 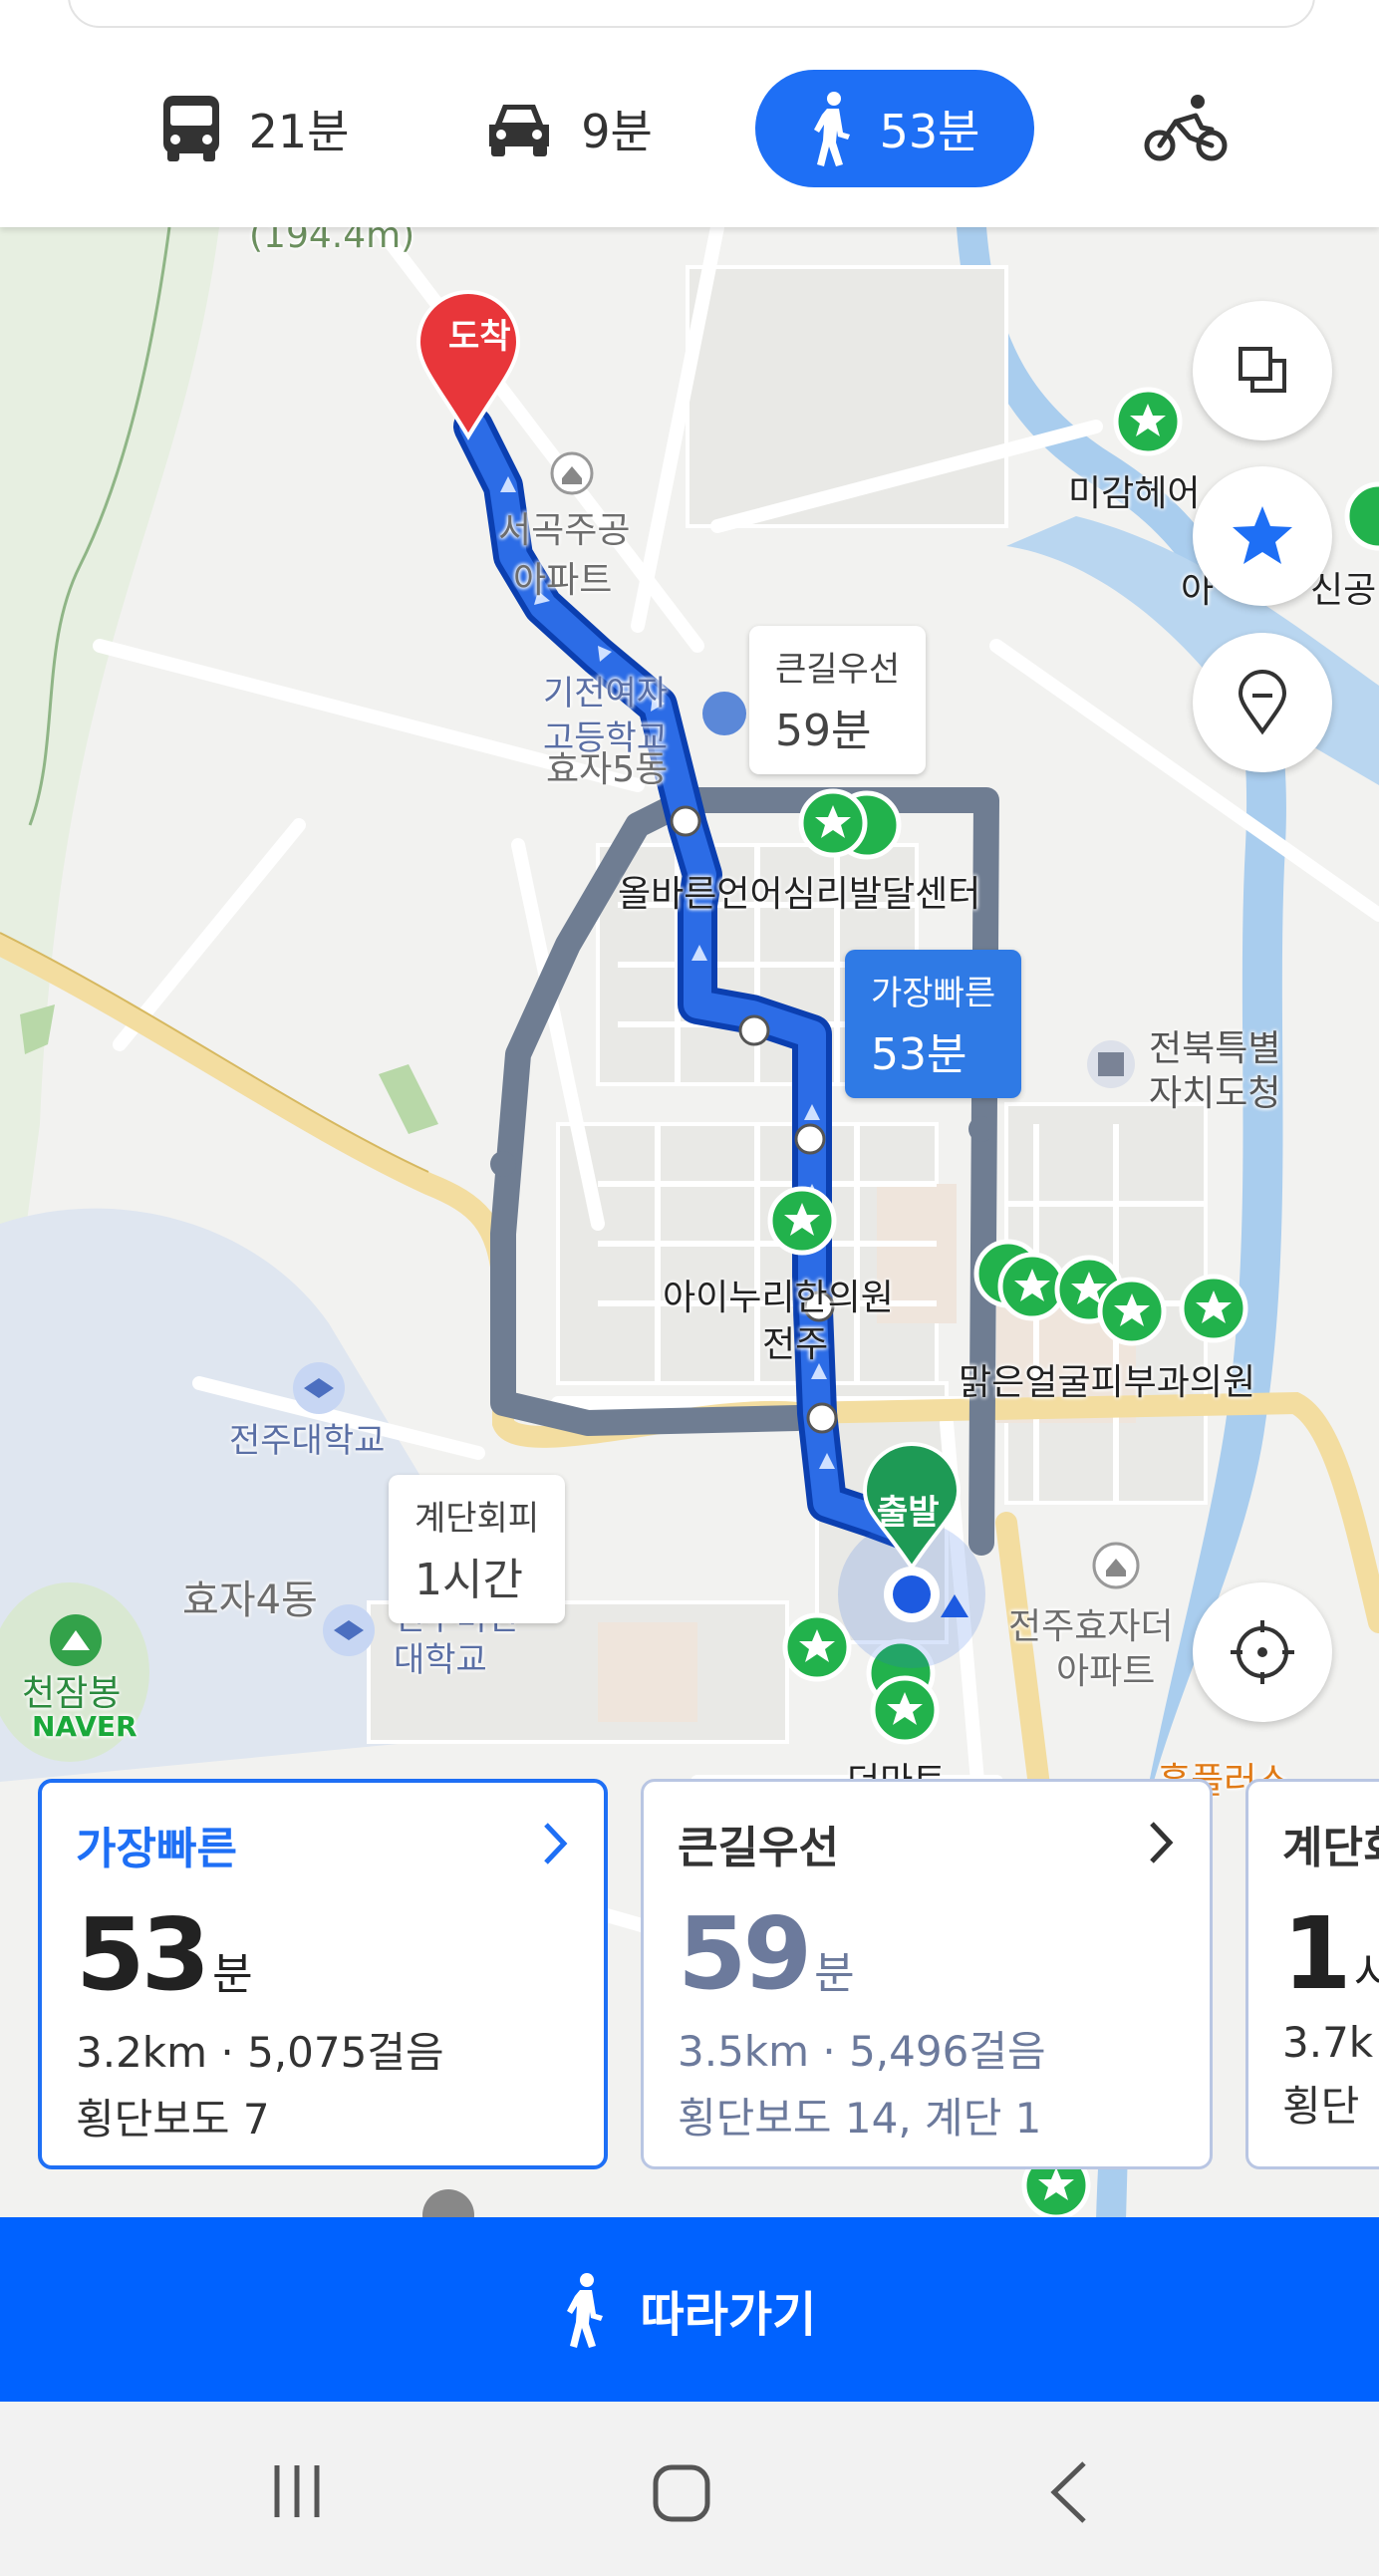 I want to click on place-mountain-label: 천잠봉, so click(x=72, y=1693).